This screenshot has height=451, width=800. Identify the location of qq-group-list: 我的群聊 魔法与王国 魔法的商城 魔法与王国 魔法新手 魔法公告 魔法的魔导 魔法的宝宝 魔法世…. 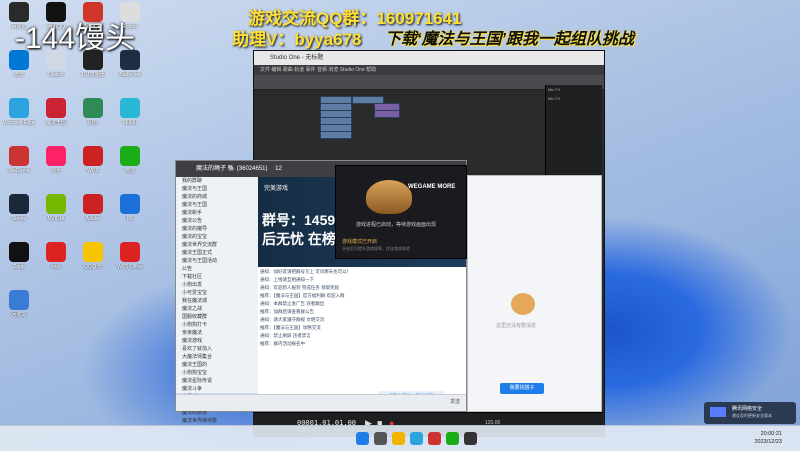
(217, 300).